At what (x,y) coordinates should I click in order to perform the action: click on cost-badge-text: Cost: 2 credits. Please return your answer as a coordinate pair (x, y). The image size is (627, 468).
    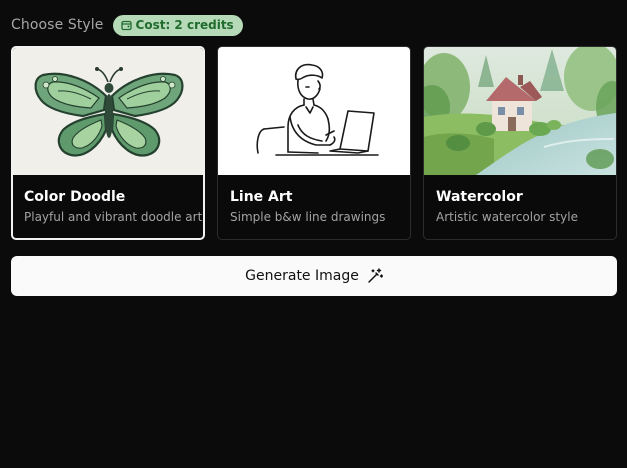
    Looking at the image, I should click on (184, 25).